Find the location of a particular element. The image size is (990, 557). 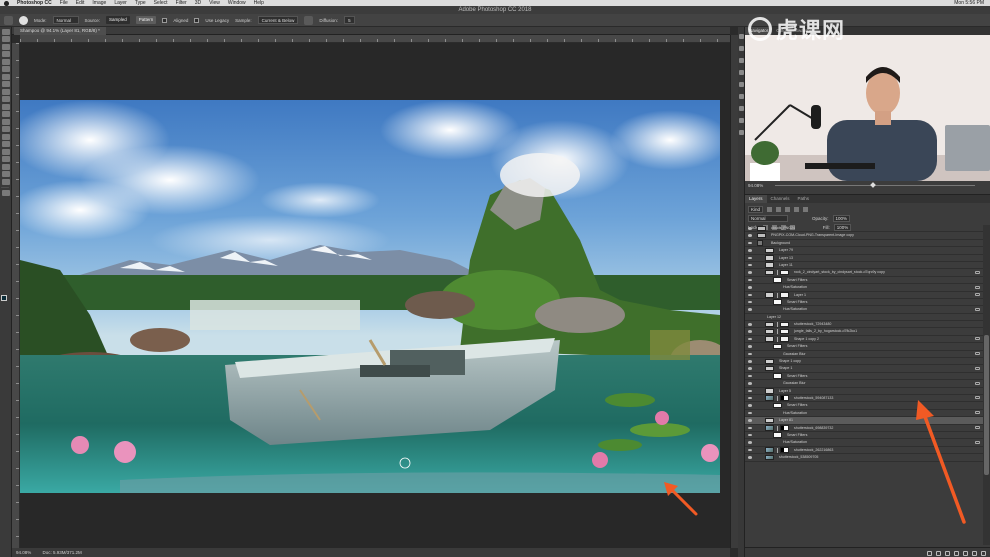

mode-select: Normal is located at coordinates (65, 20).